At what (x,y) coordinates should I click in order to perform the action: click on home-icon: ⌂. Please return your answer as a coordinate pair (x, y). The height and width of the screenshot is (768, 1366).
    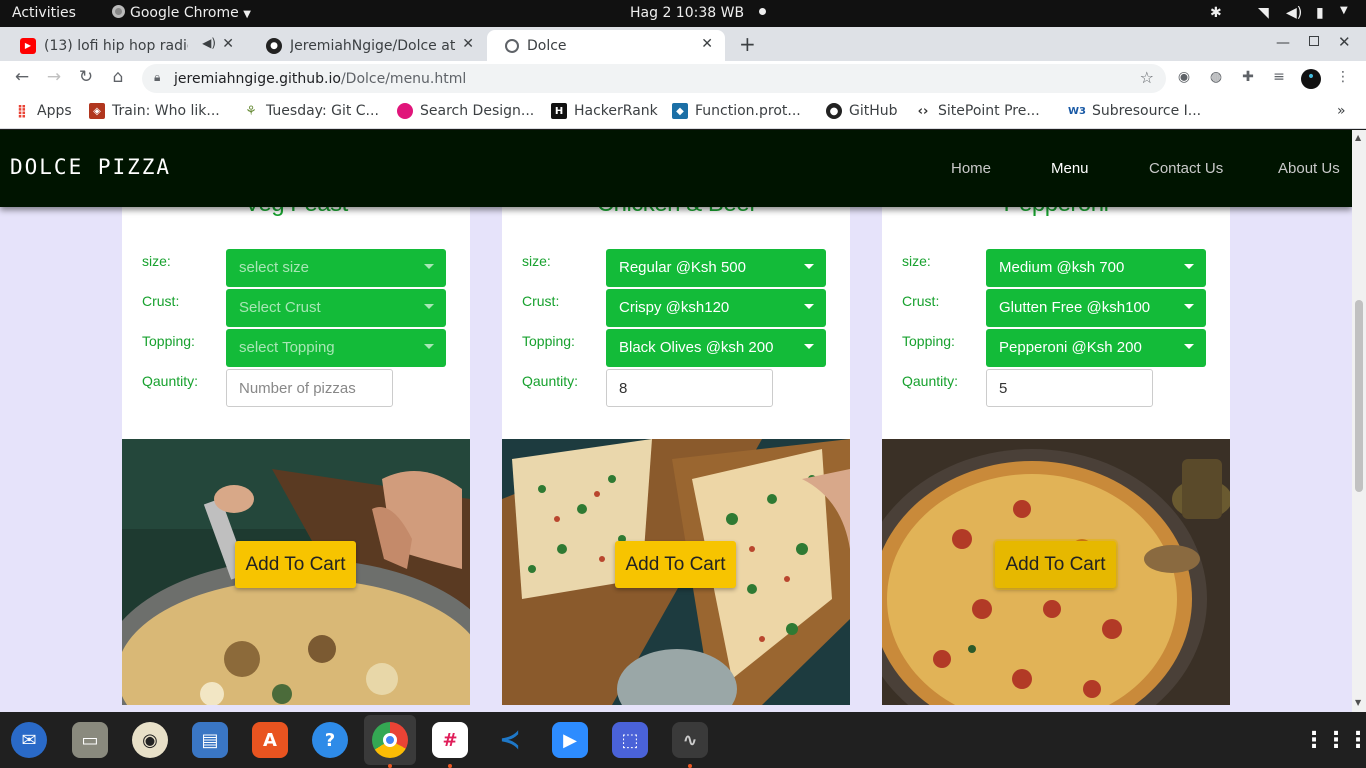
    Looking at the image, I should click on (118, 77).